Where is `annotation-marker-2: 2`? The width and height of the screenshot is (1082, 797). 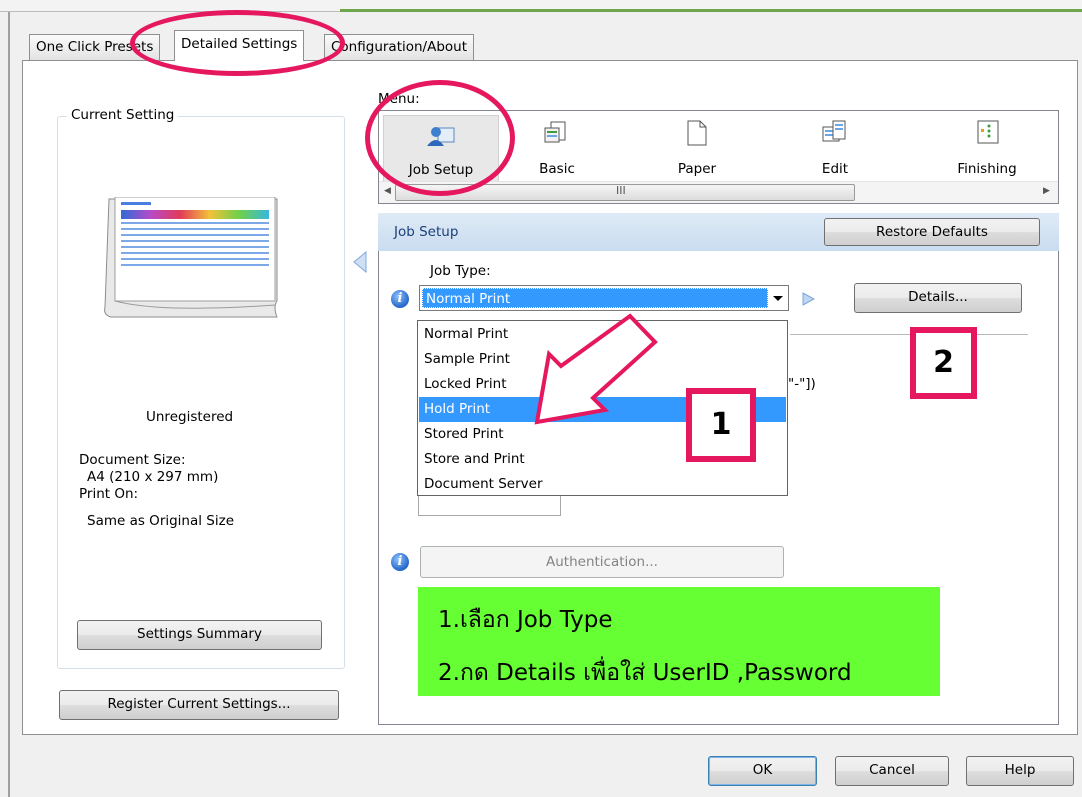 annotation-marker-2: 2 is located at coordinates (943, 363).